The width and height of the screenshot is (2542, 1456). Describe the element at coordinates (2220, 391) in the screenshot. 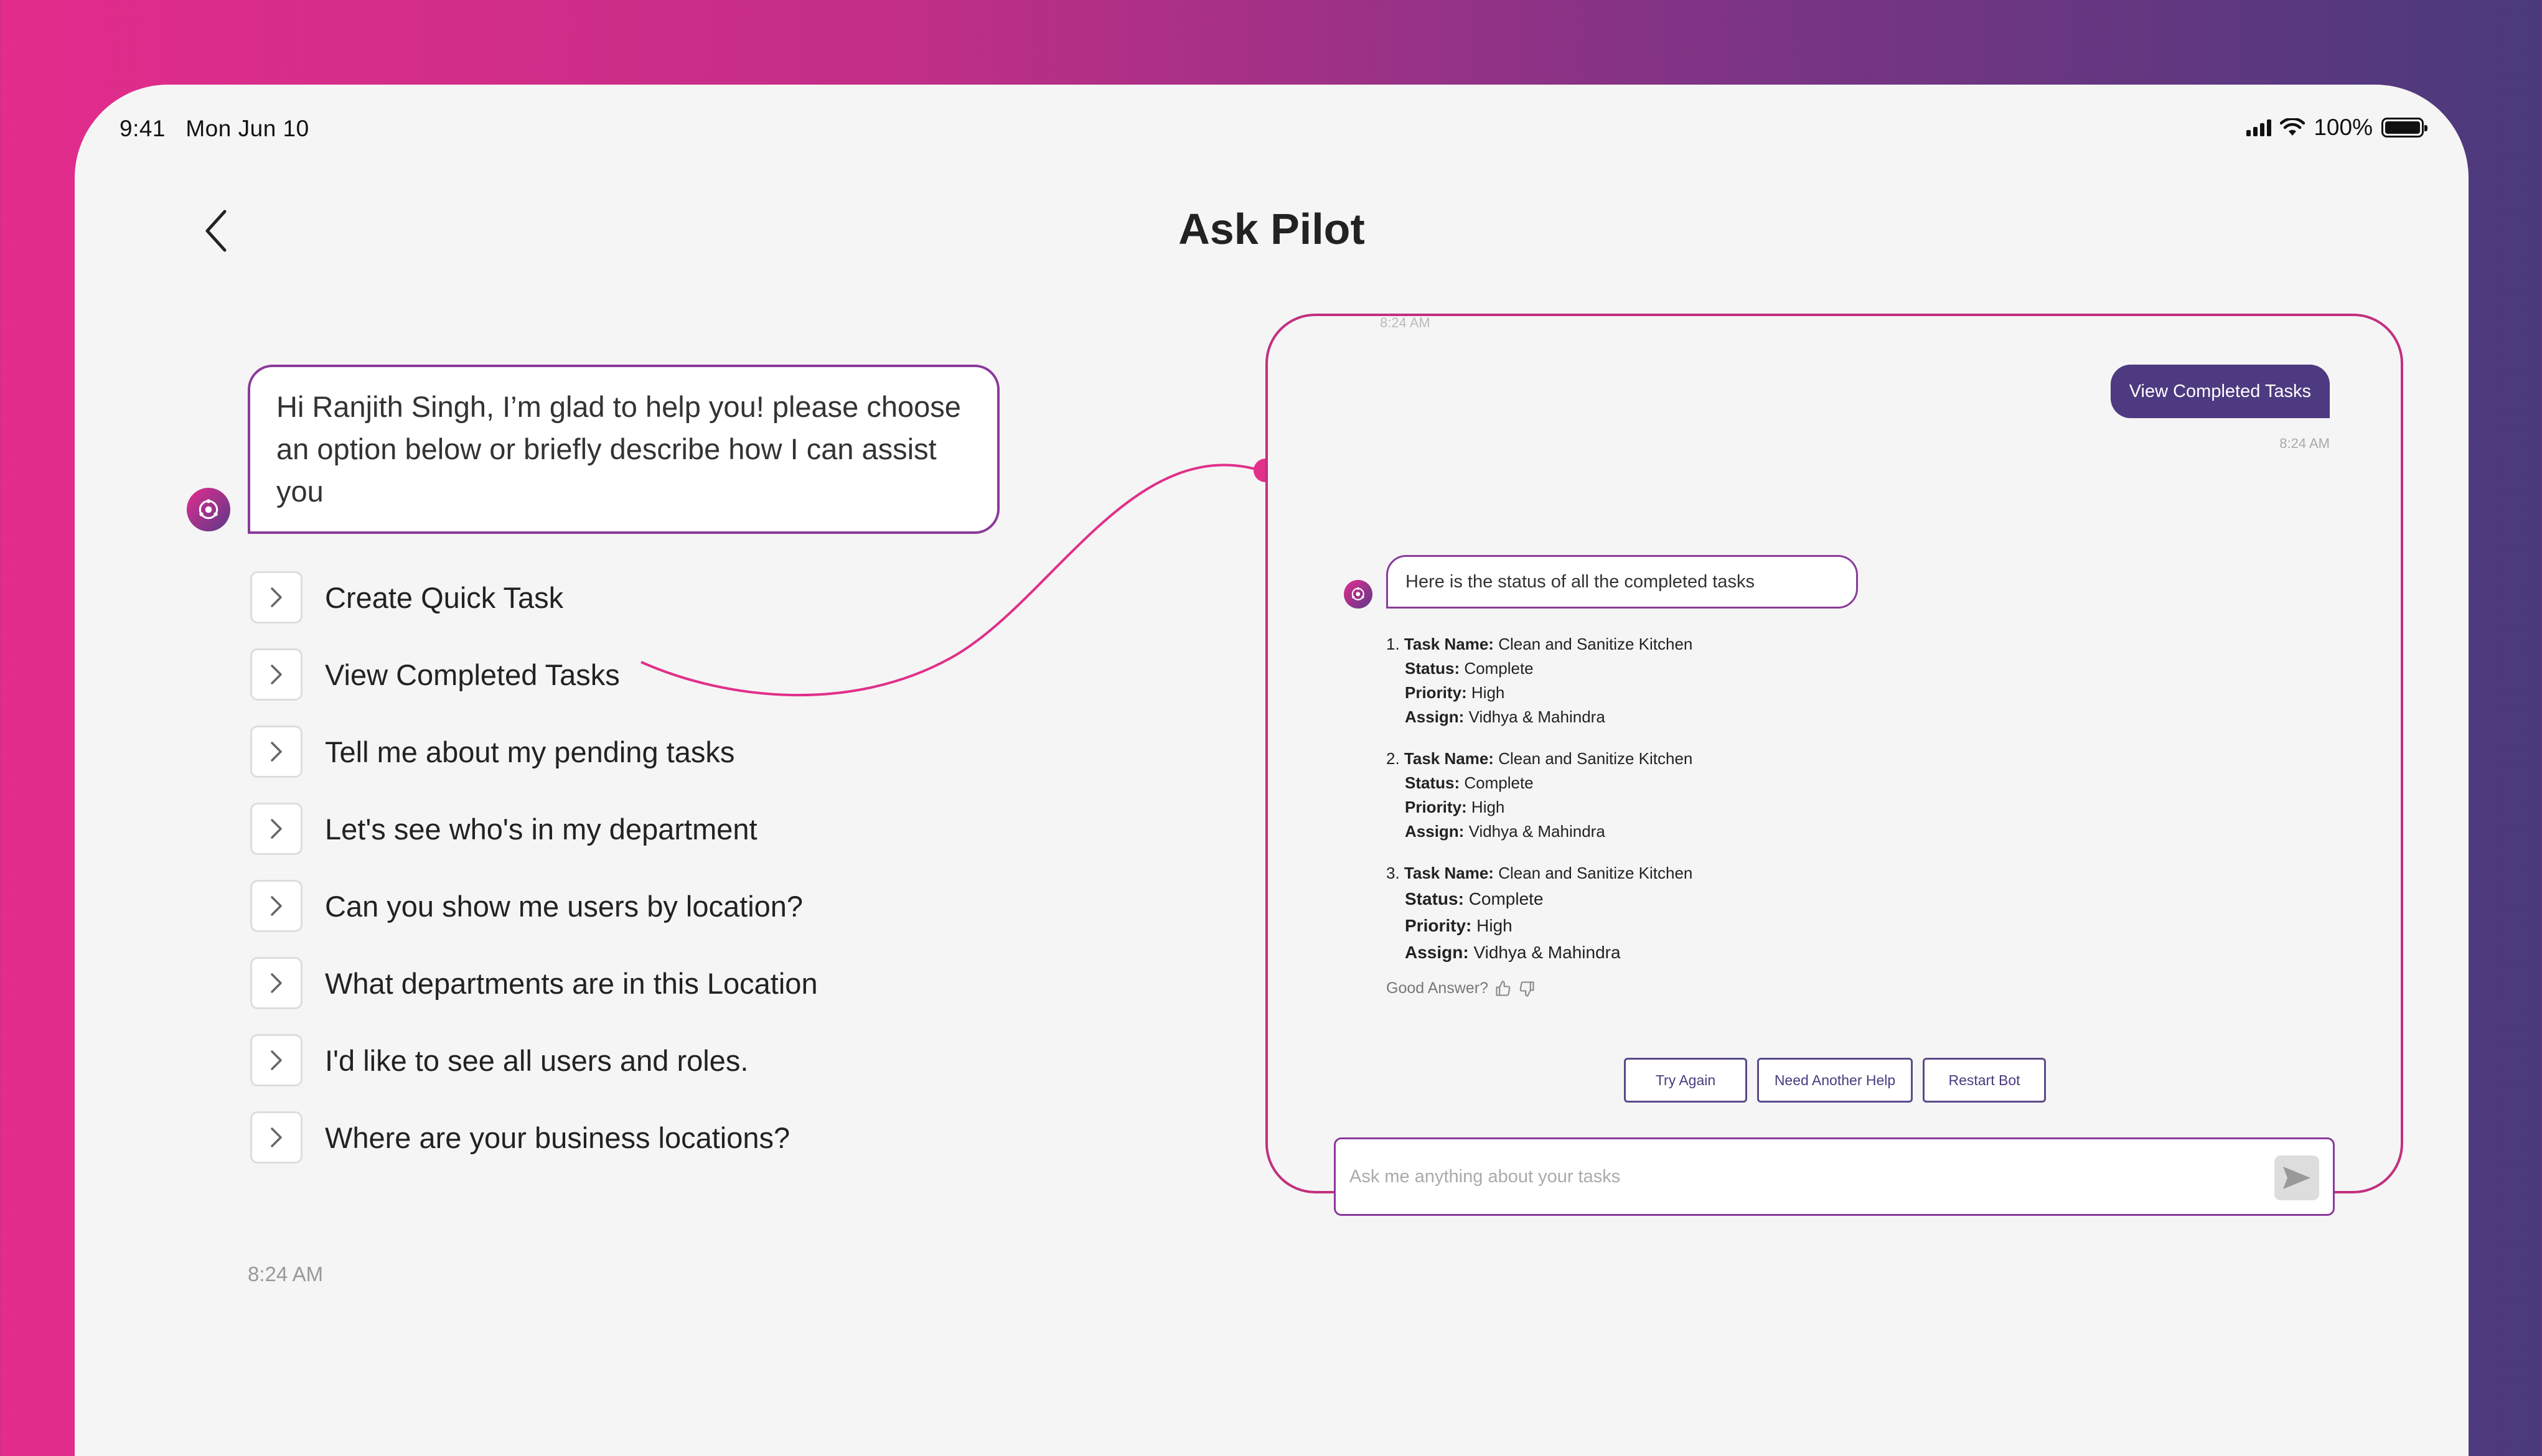

I see `user-message-bubble: View Completed Tasks` at that location.